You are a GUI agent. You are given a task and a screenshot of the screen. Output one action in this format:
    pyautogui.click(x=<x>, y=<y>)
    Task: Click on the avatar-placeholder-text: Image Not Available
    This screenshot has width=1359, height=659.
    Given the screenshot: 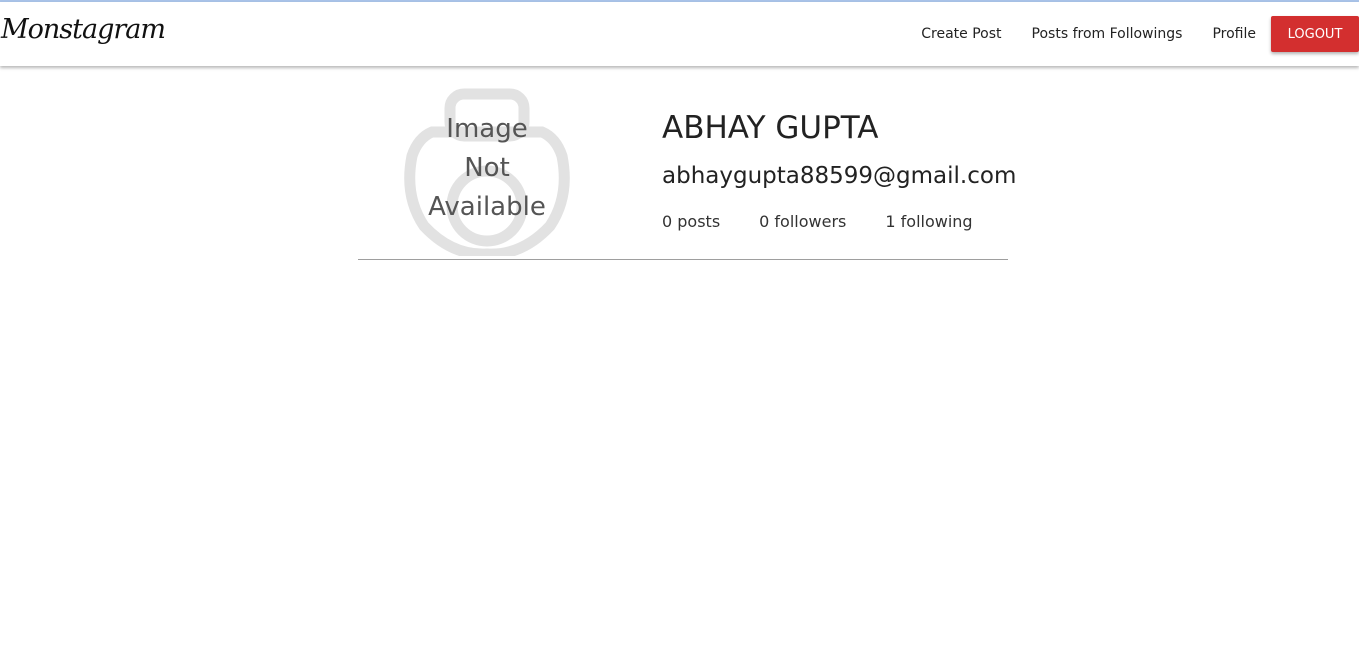 What is the action you would take?
    pyautogui.click(x=487, y=168)
    